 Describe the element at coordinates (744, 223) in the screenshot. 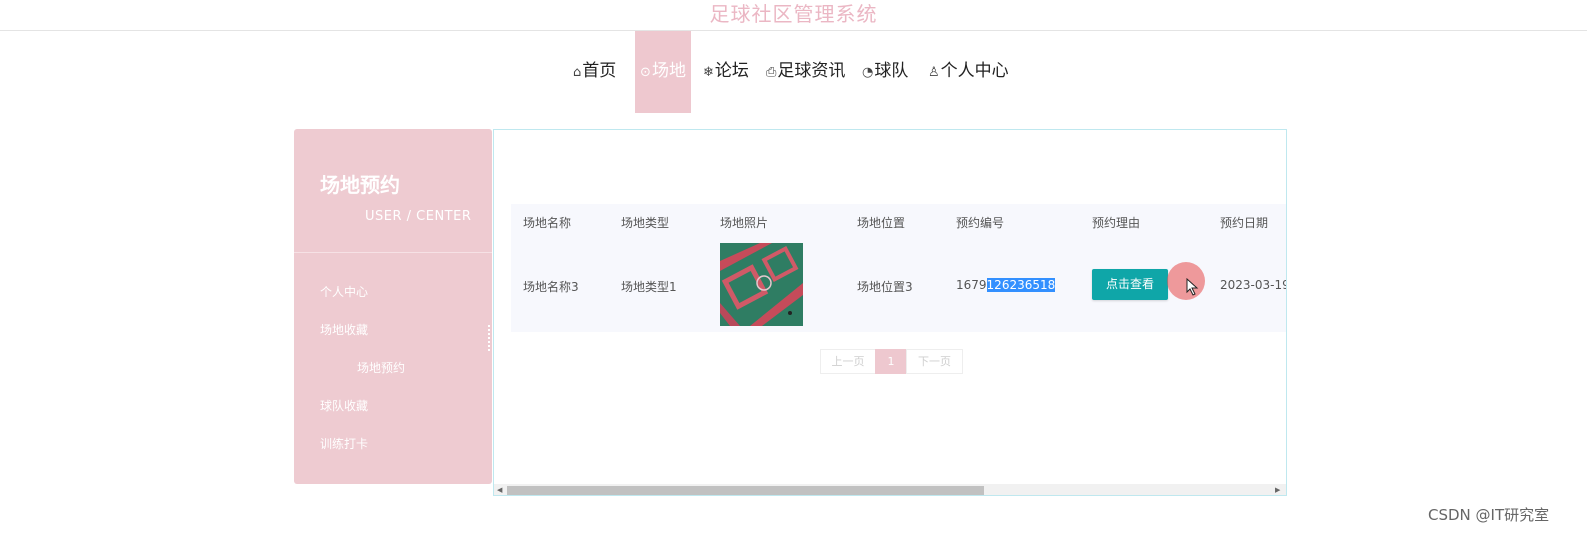

I see `column-header: 场地照片` at that location.